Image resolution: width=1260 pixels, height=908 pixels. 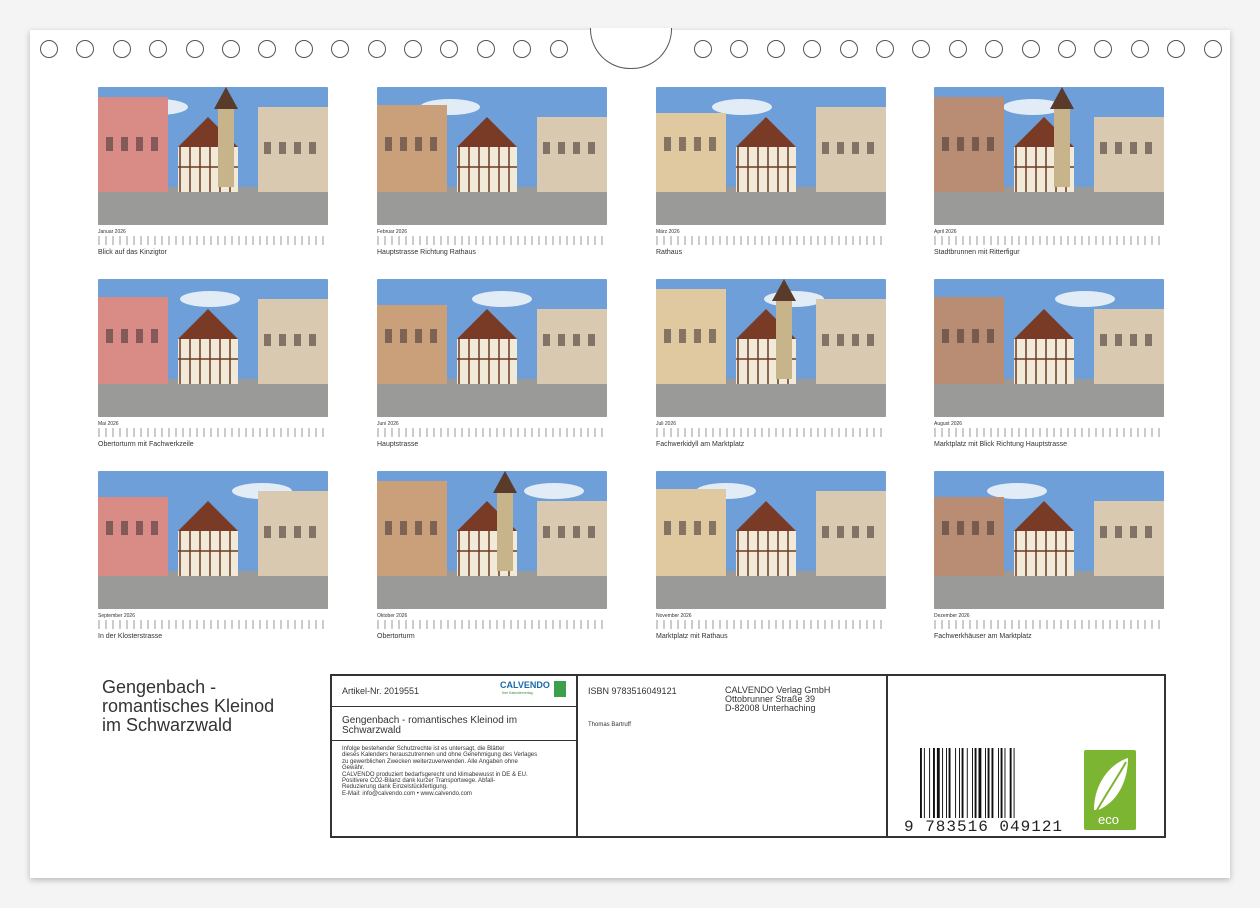 I want to click on photo-caption: Rathaus, so click(x=669, y=252).